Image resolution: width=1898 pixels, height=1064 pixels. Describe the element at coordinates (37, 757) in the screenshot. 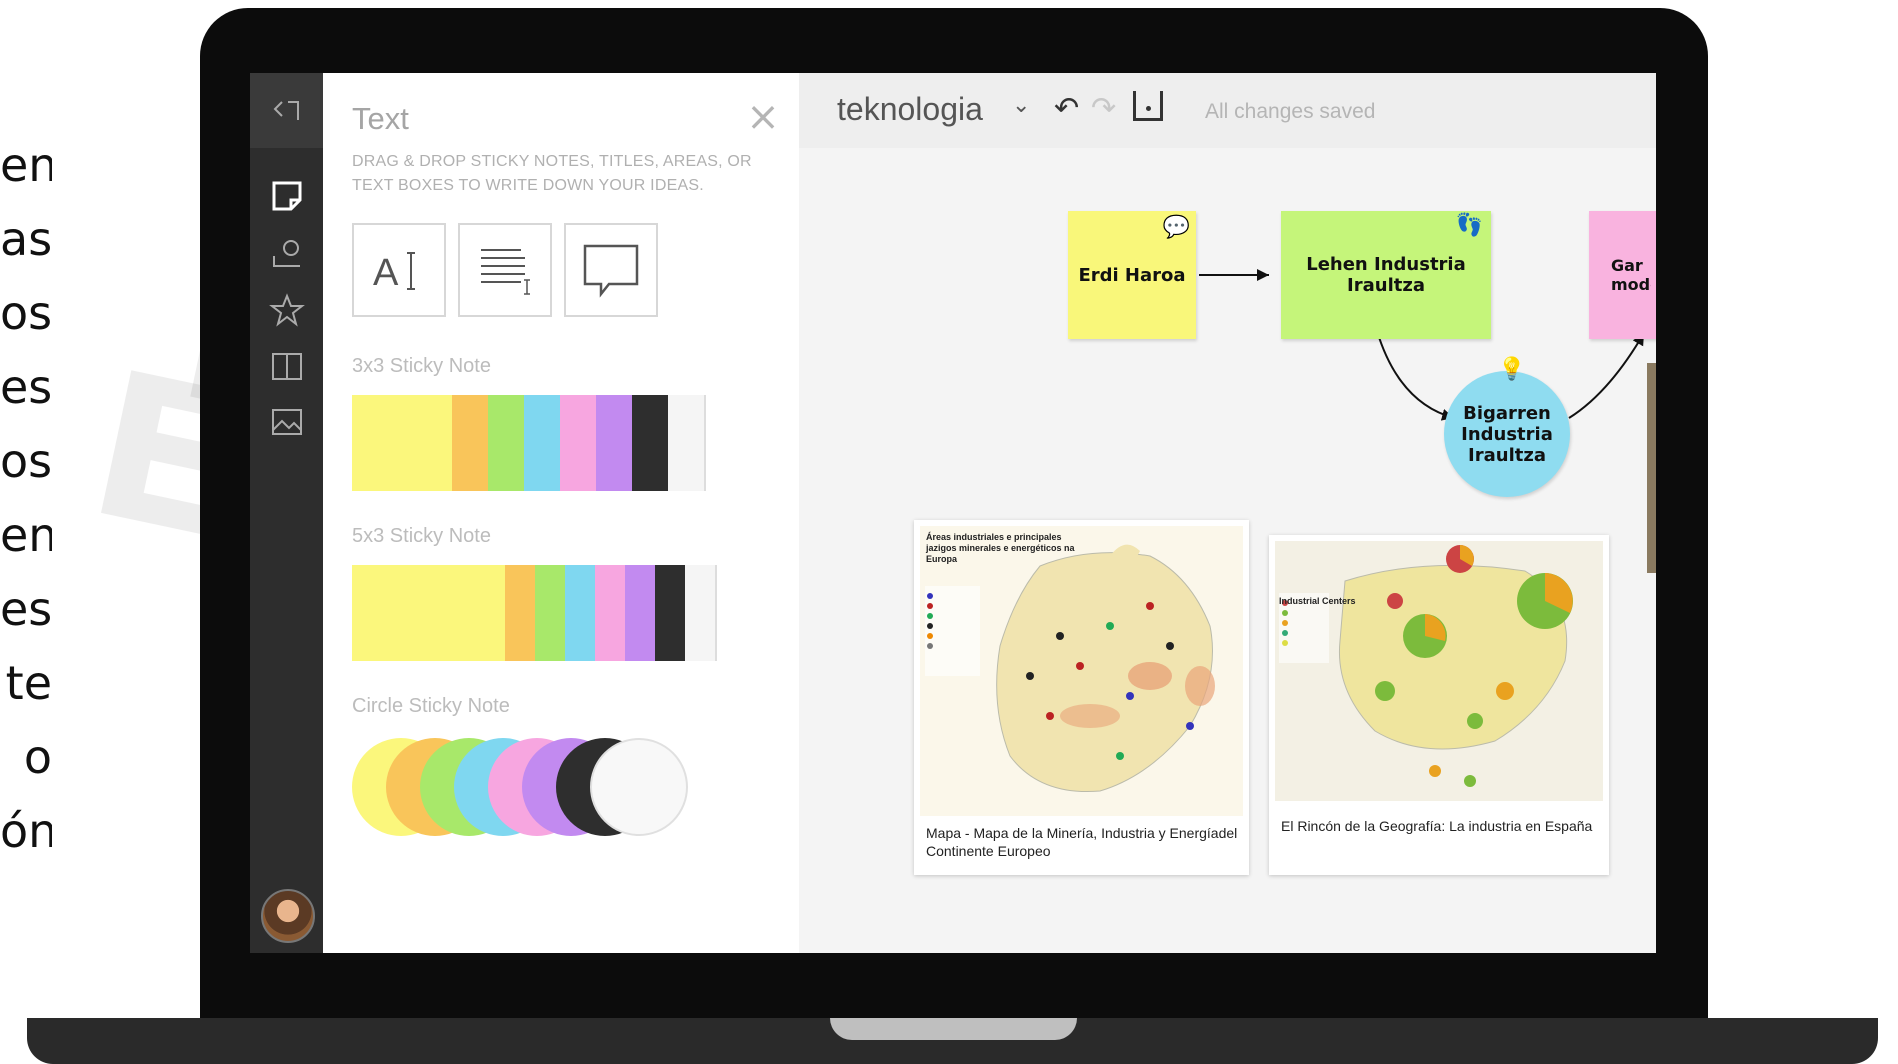

I see `side-text-line: o` at that location.